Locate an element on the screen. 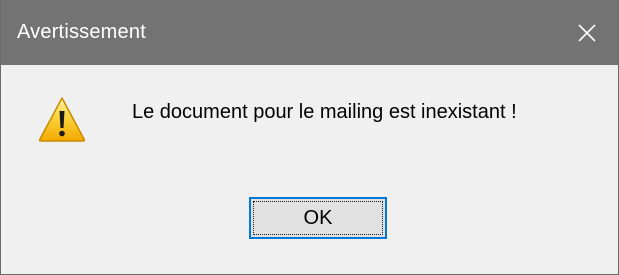  close-button is located at coordinates (587, 32).